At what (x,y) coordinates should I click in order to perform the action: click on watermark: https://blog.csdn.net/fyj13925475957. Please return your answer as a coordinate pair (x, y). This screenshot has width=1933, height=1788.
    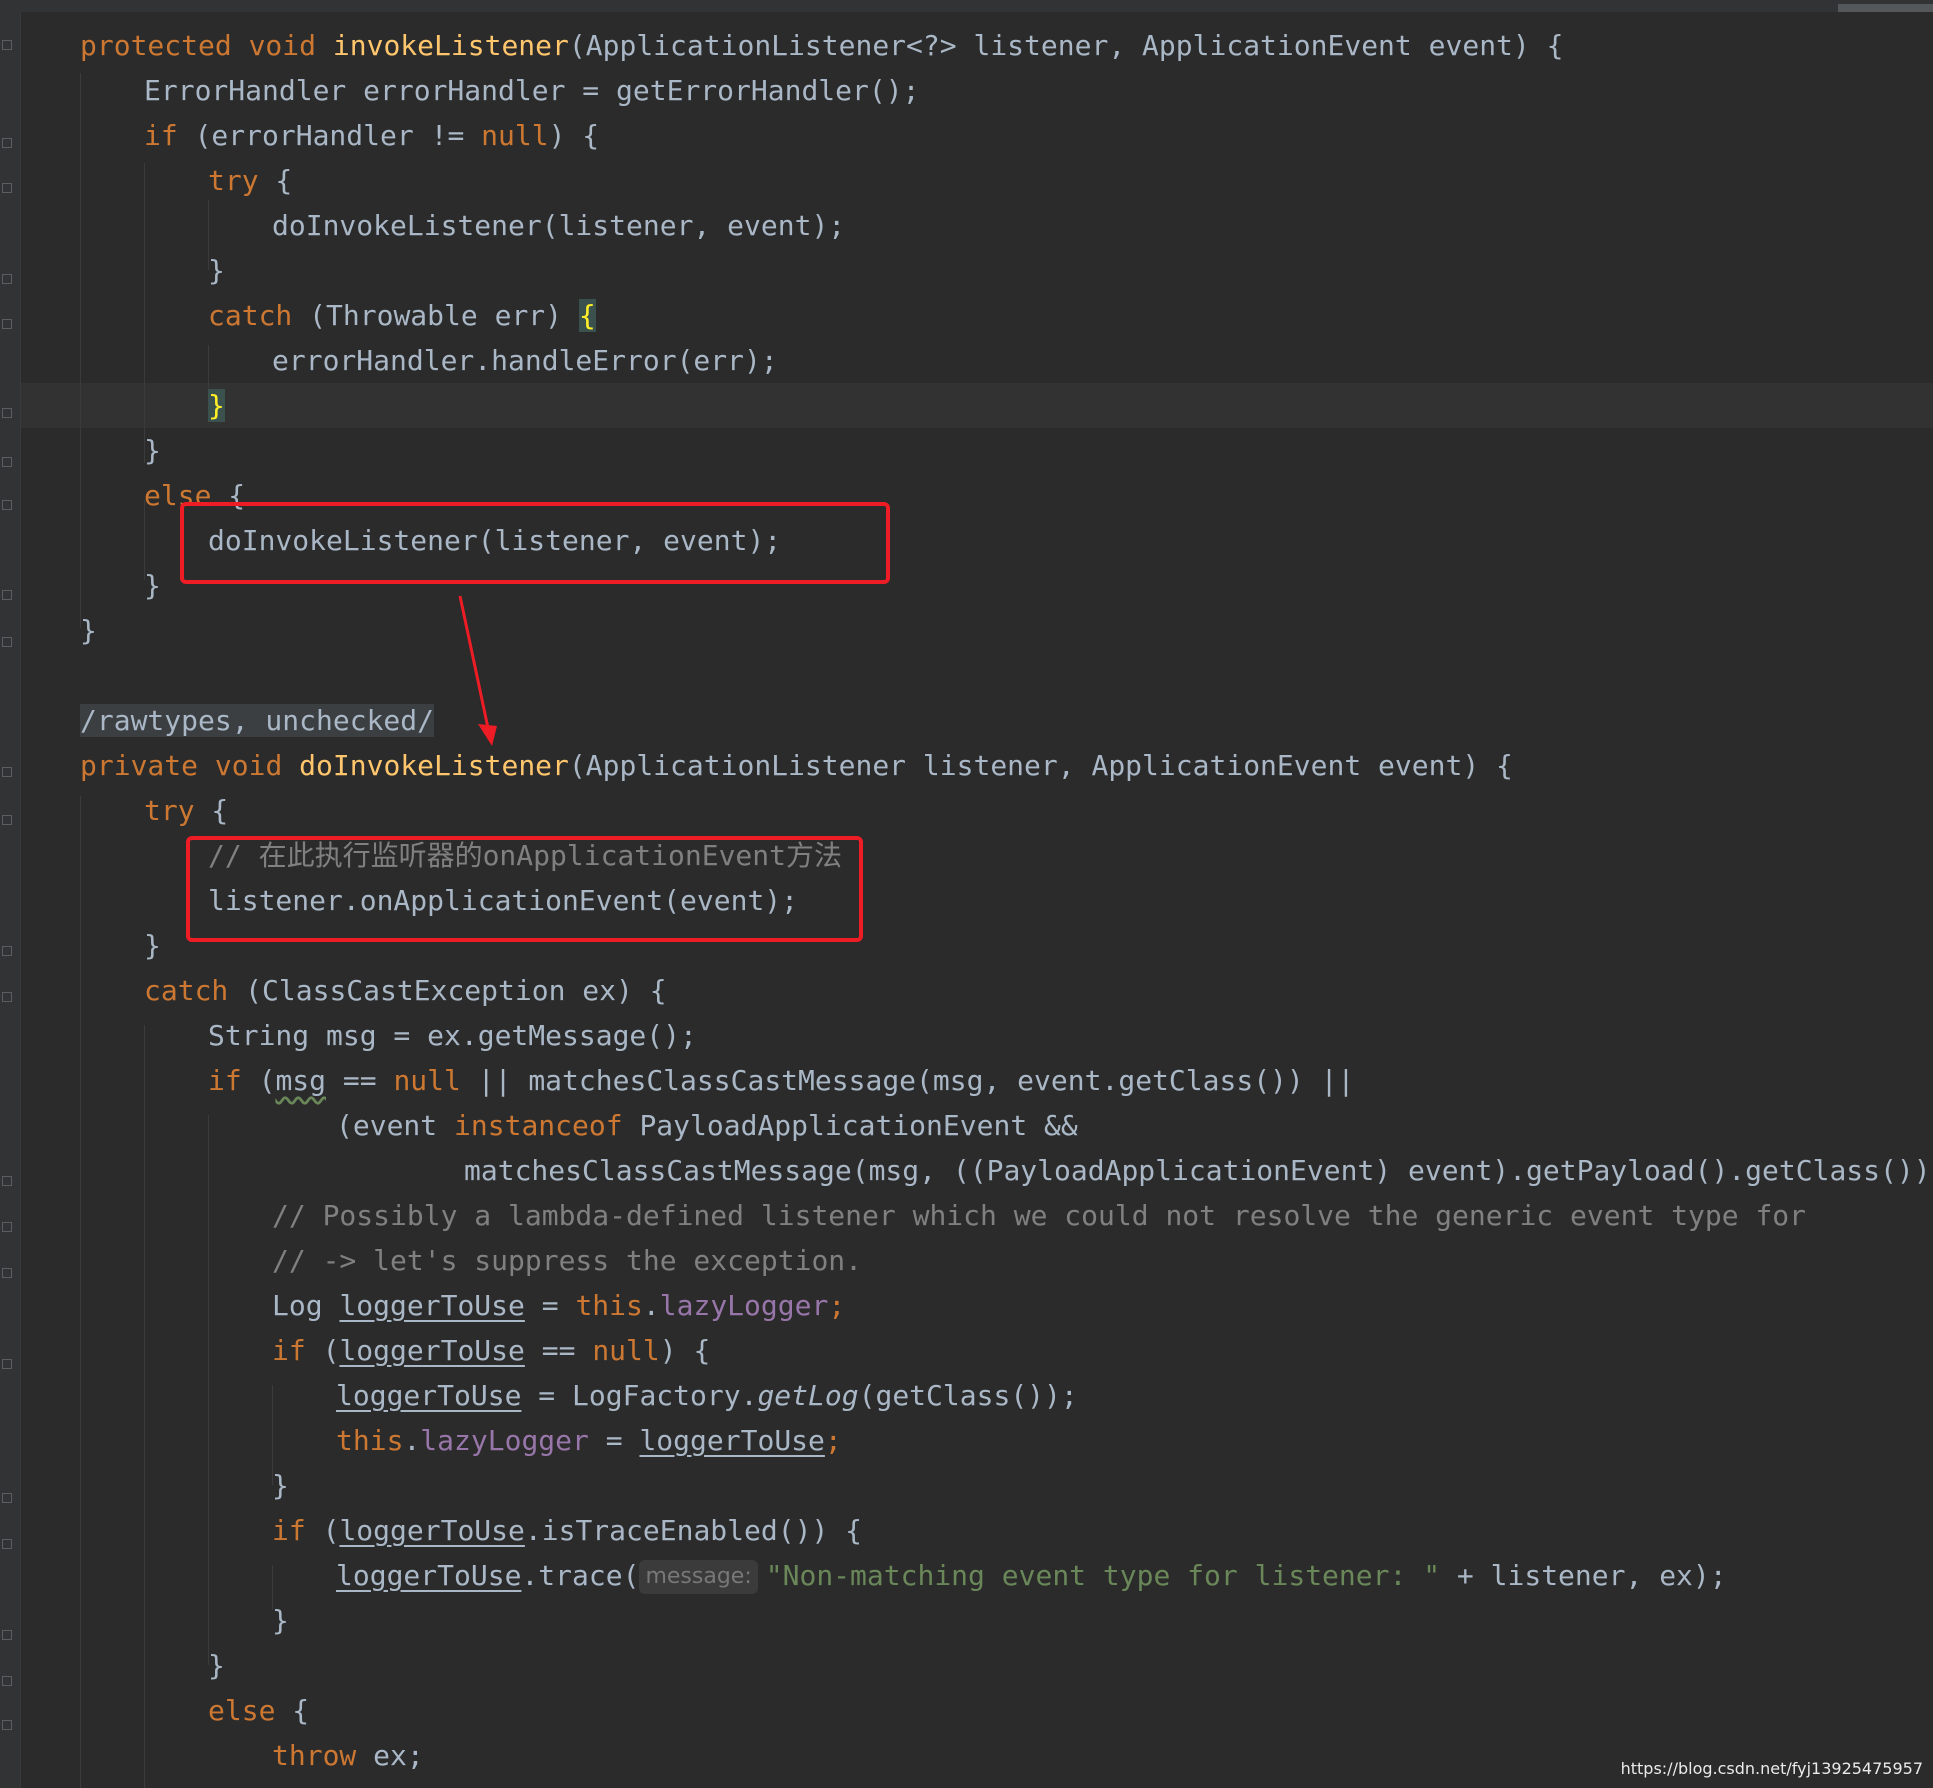
    Looking at the image, I should click on (1771, 1768).